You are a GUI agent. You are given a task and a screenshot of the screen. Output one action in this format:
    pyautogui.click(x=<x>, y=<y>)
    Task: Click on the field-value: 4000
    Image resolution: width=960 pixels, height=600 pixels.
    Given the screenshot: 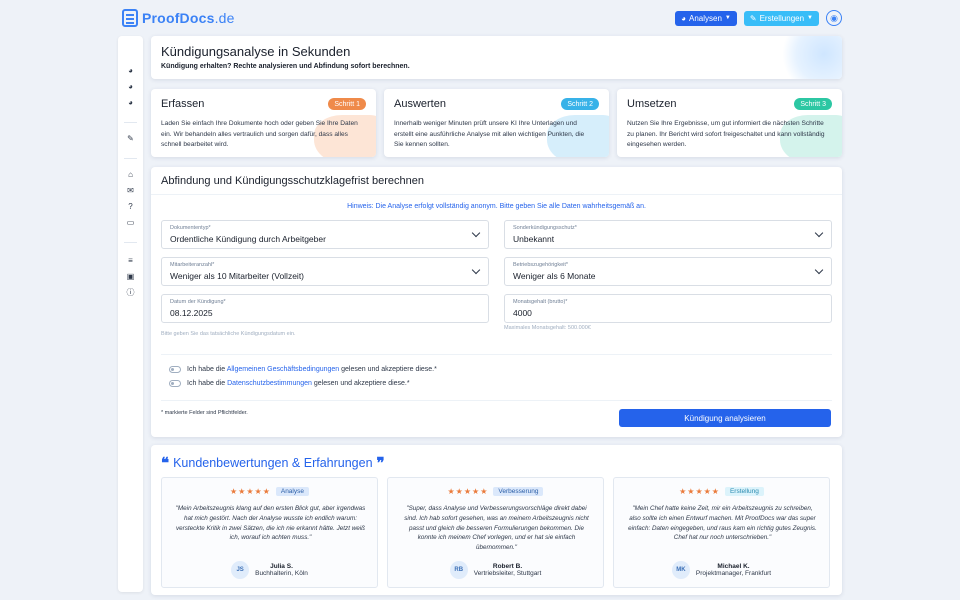 What is the action you would take?
    pyautogui.click(x=522, y=313)
    